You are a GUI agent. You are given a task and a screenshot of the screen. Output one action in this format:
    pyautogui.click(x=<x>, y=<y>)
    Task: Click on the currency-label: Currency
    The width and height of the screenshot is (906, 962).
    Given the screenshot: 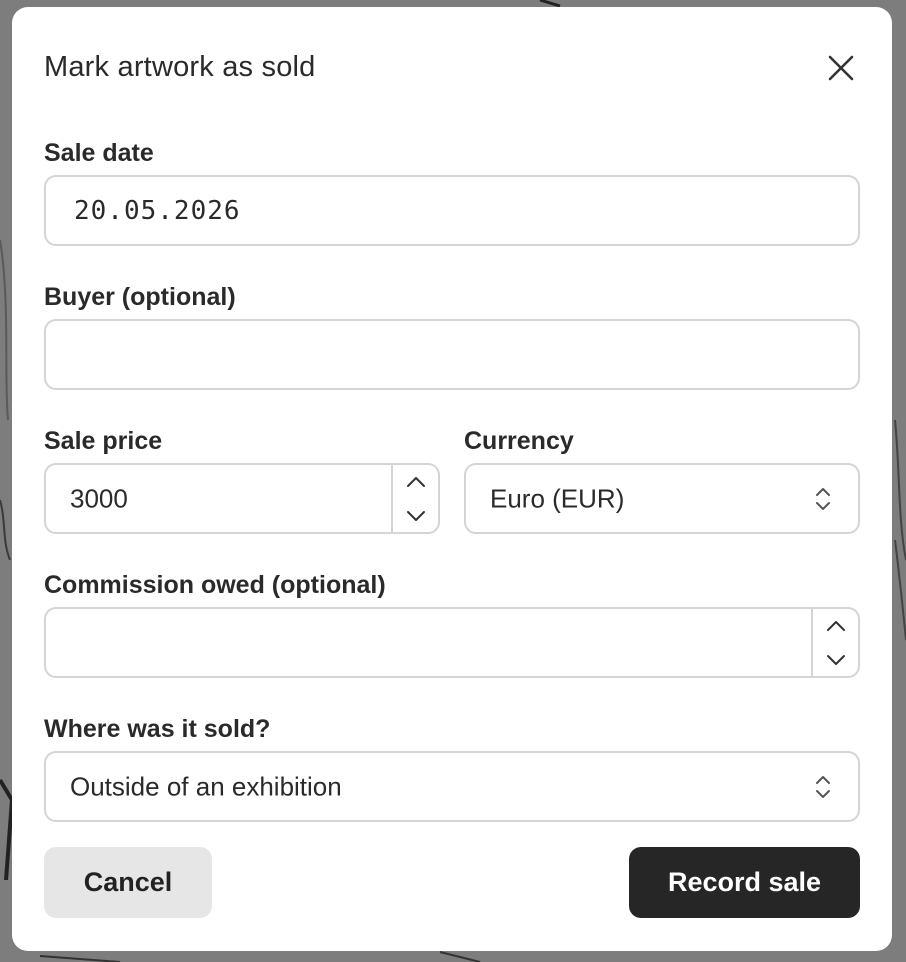 What is the action you would take?
    pyautogui.click(x=519, y=441)
    